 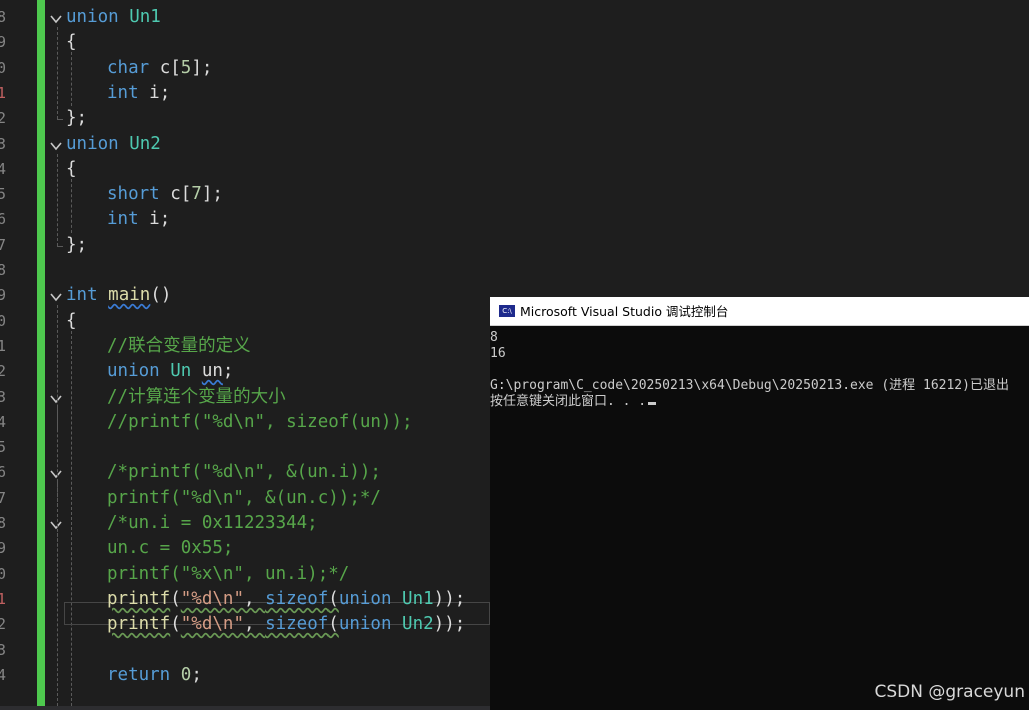 I want to click on code-line: //联合变量的定义, so click(x=179, y=346).